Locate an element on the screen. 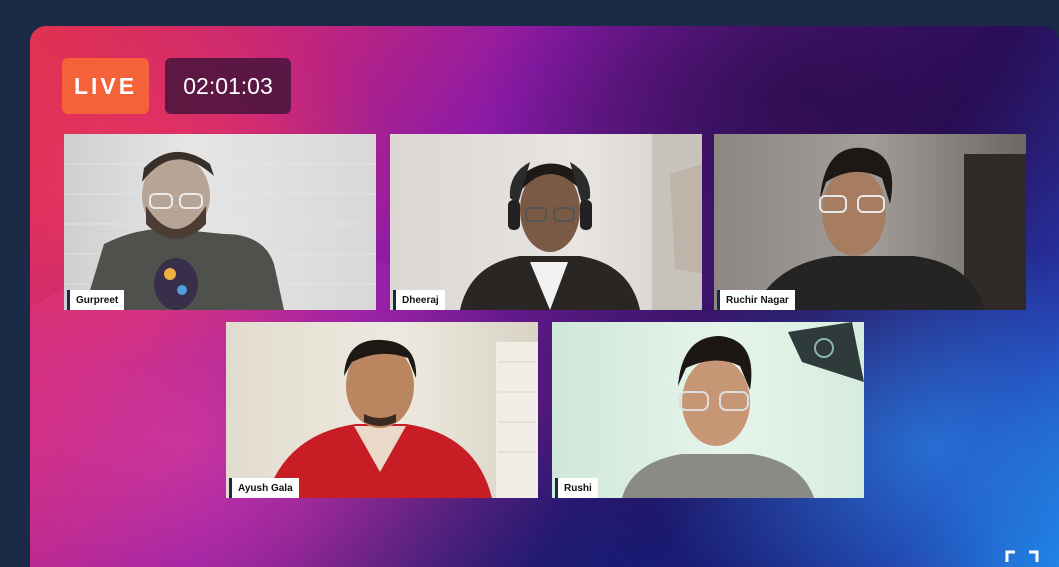 The image size is (1059, 567). video-tile-dheeraj: Dheeraj is located at coordinates (546, 222).